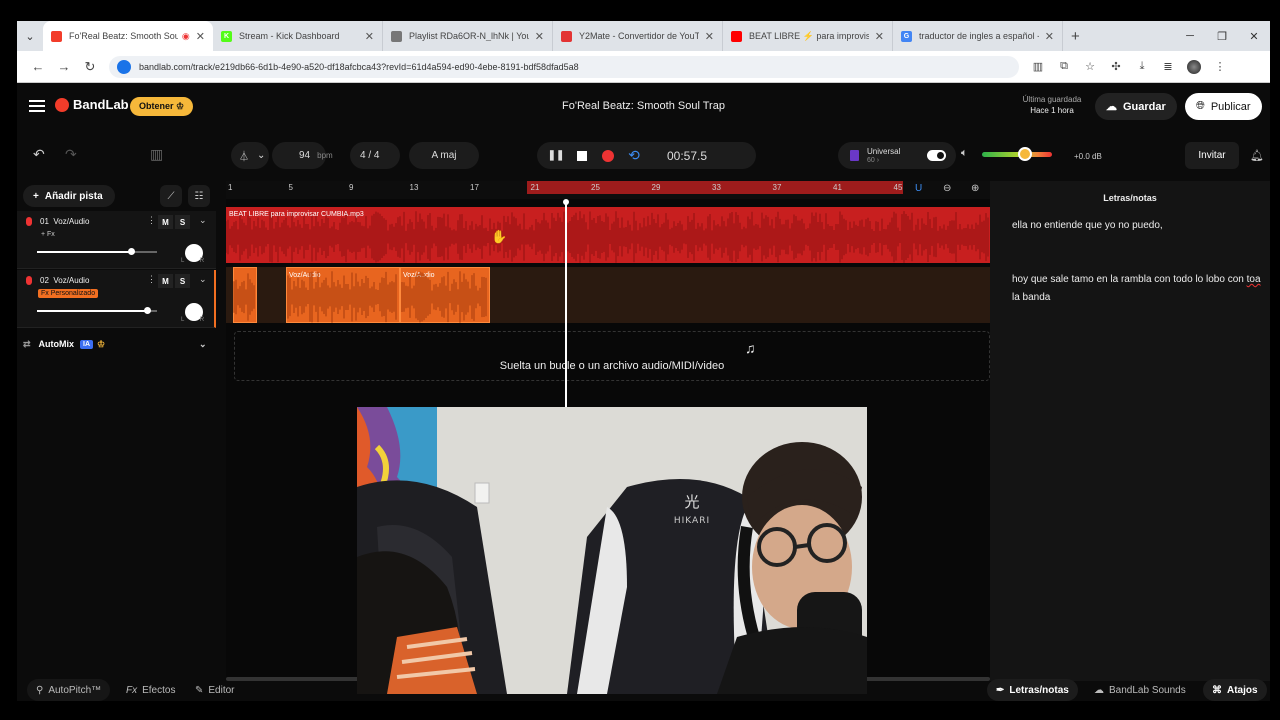 The height and width of the screenshot is (720, 1280). Describe the element at coordinates (92, 311) in the screenshot. I see `track-volume-fill` at that location.